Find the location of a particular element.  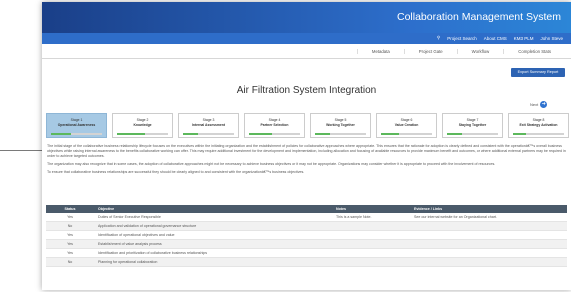

stage-name: Exit Strategy Activation is located at coordinates (538, 125).